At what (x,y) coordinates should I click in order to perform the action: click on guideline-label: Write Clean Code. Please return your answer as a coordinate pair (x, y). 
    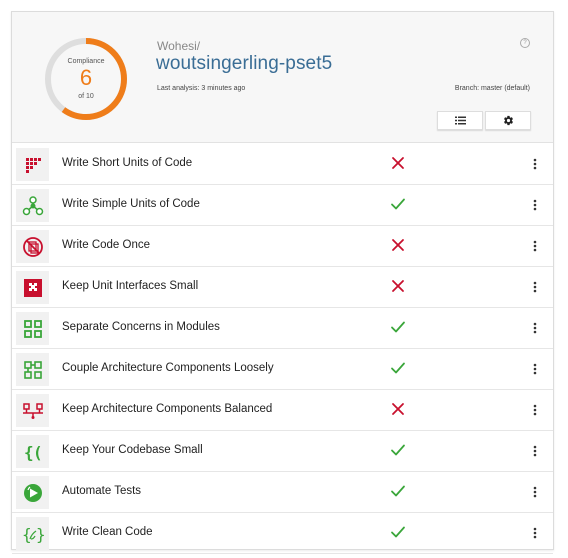
    Looking at the image, I should click on (107, 532).